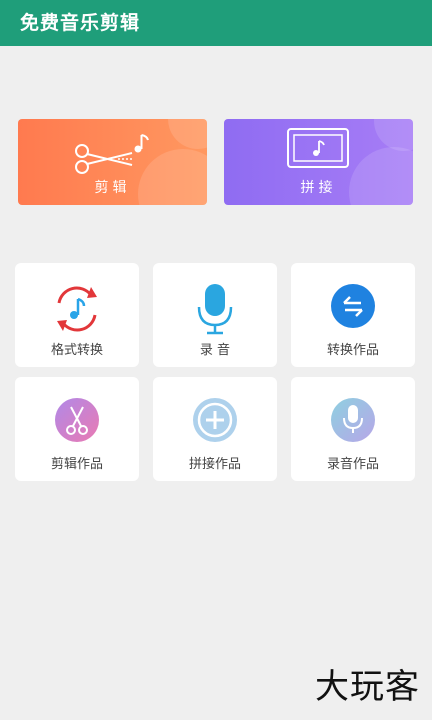  What do you see at coordinates (215, 309) in the screenshot?
I see `microphone-icon` at bounding box center [215, 309].